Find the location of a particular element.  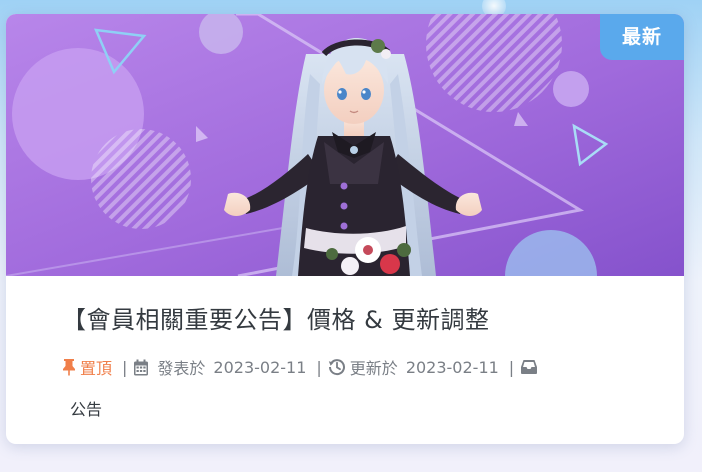

updated-label: 更新於 is located at coordinates (373, 368).